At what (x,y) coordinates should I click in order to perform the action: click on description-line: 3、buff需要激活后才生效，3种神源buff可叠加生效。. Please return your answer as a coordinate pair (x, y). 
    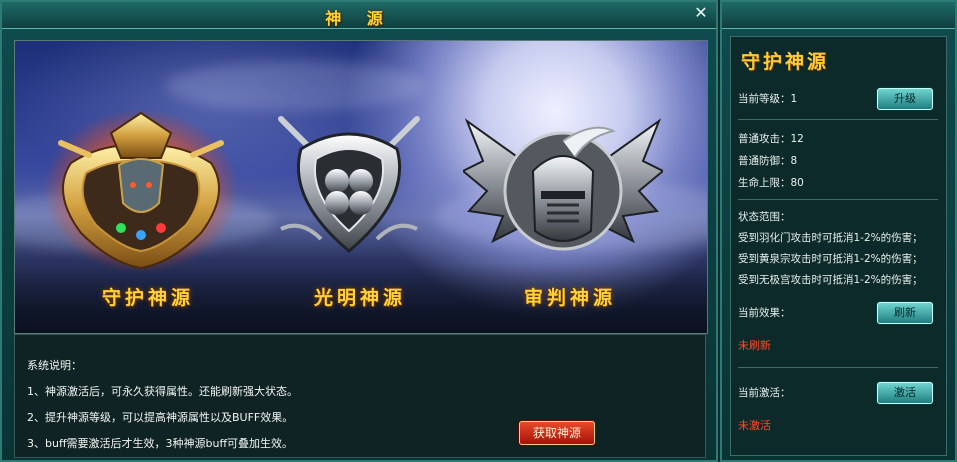
    Looking at the image, I should click on (160, 443).